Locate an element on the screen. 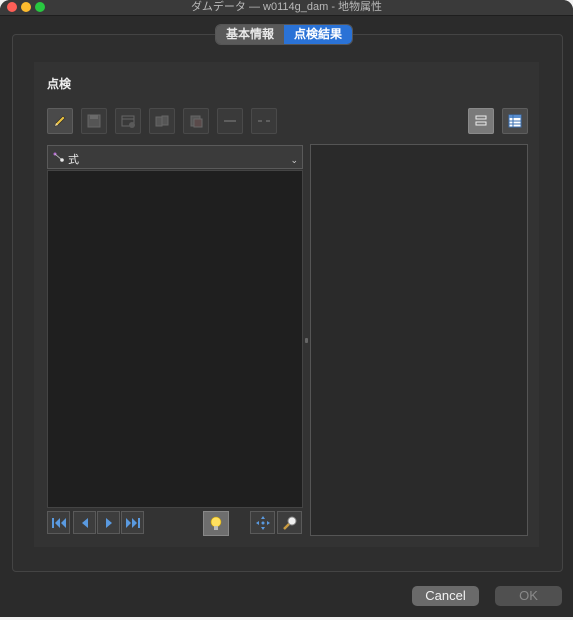  window-title: ダムデータ — w0114g_dam - 地物属性 is located at coordinates (286, 7).